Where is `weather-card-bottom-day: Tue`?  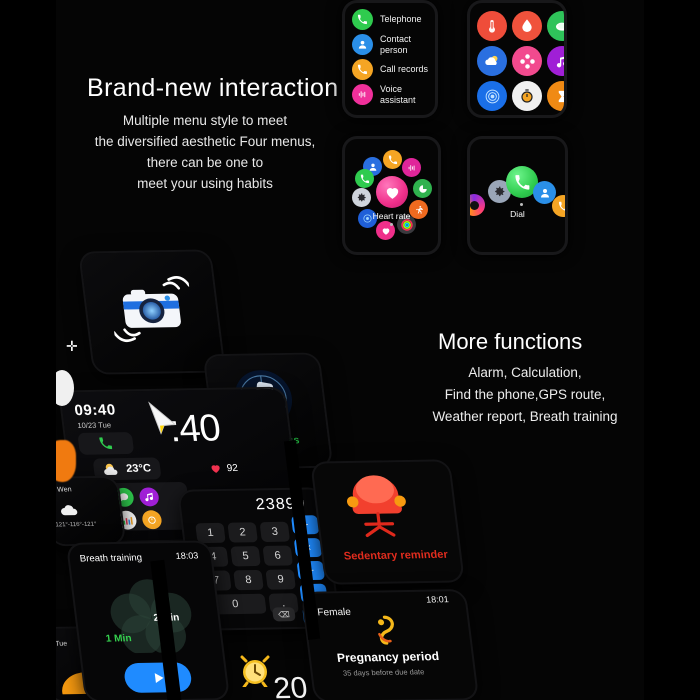
weather-card-bottom-day: Tue is located at coordinates (61, 644).